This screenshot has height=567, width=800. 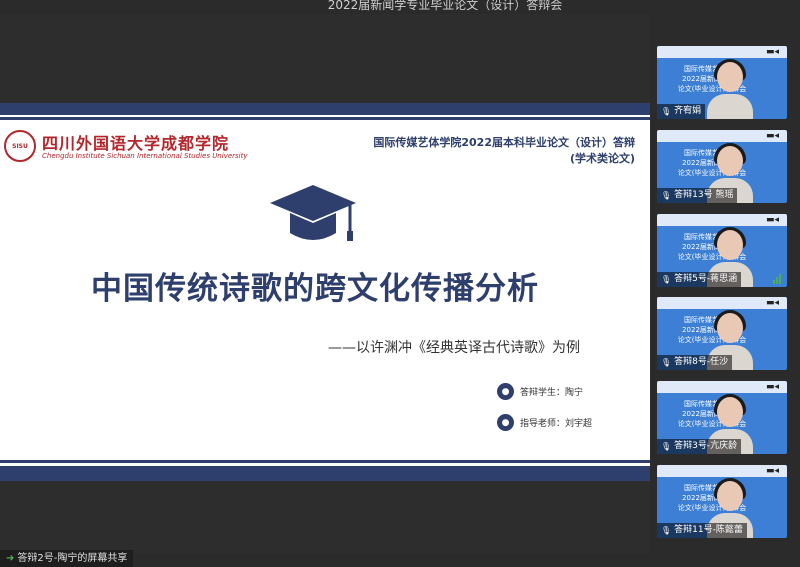 I want to click on screen-share-label: ➜ 答辩2号-陶宁的屏幕共享, so click(x=67, y=558).